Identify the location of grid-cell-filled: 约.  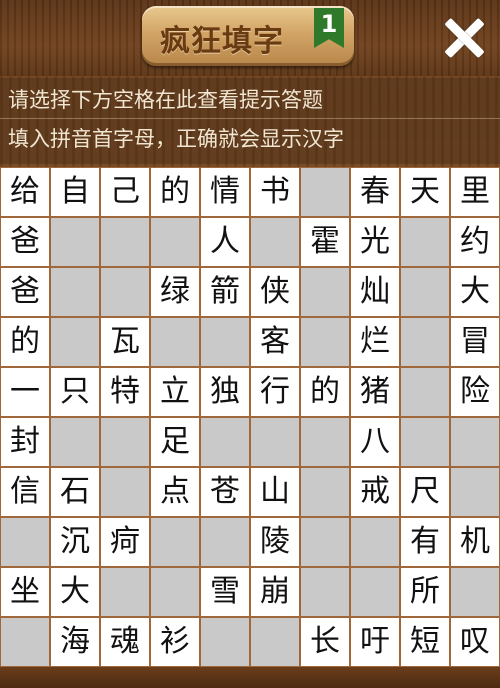
(475, 242).